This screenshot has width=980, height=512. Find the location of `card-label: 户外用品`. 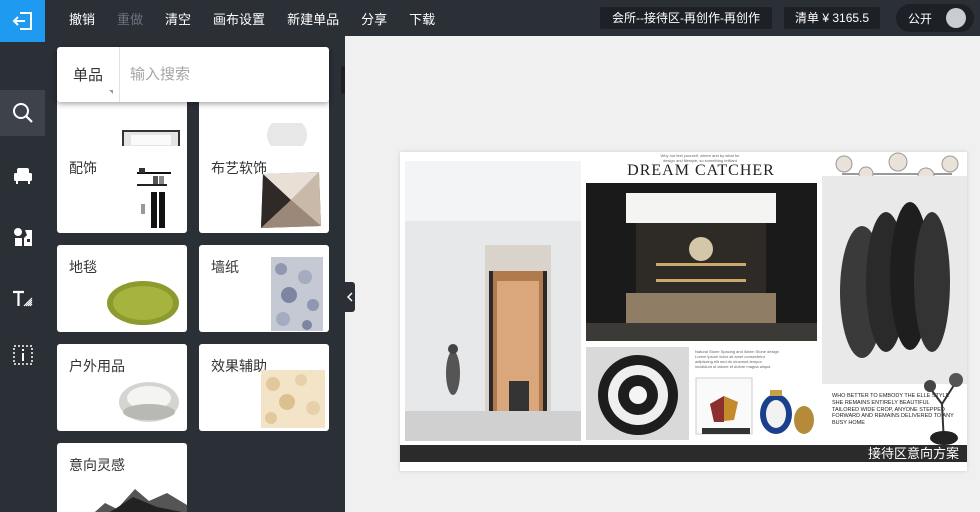

card-label: 户外用品 is located at coordinates (97, 366).